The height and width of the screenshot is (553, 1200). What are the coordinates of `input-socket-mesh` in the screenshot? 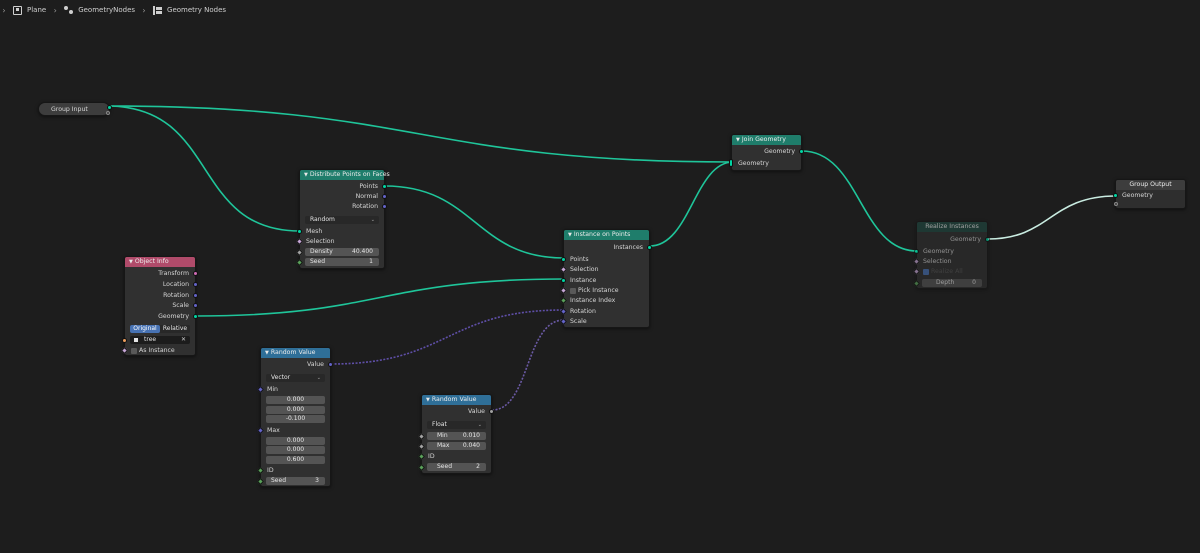 It's located at (299, 231).